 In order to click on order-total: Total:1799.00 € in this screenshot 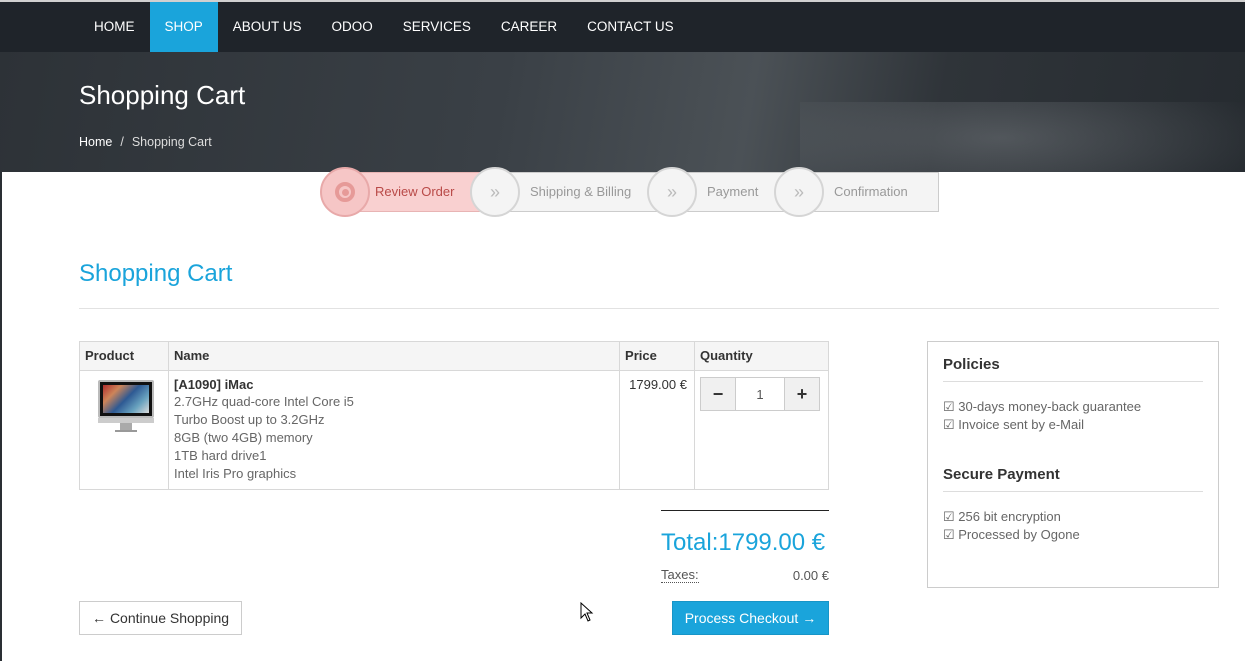, I will do `click(743, 543)`.